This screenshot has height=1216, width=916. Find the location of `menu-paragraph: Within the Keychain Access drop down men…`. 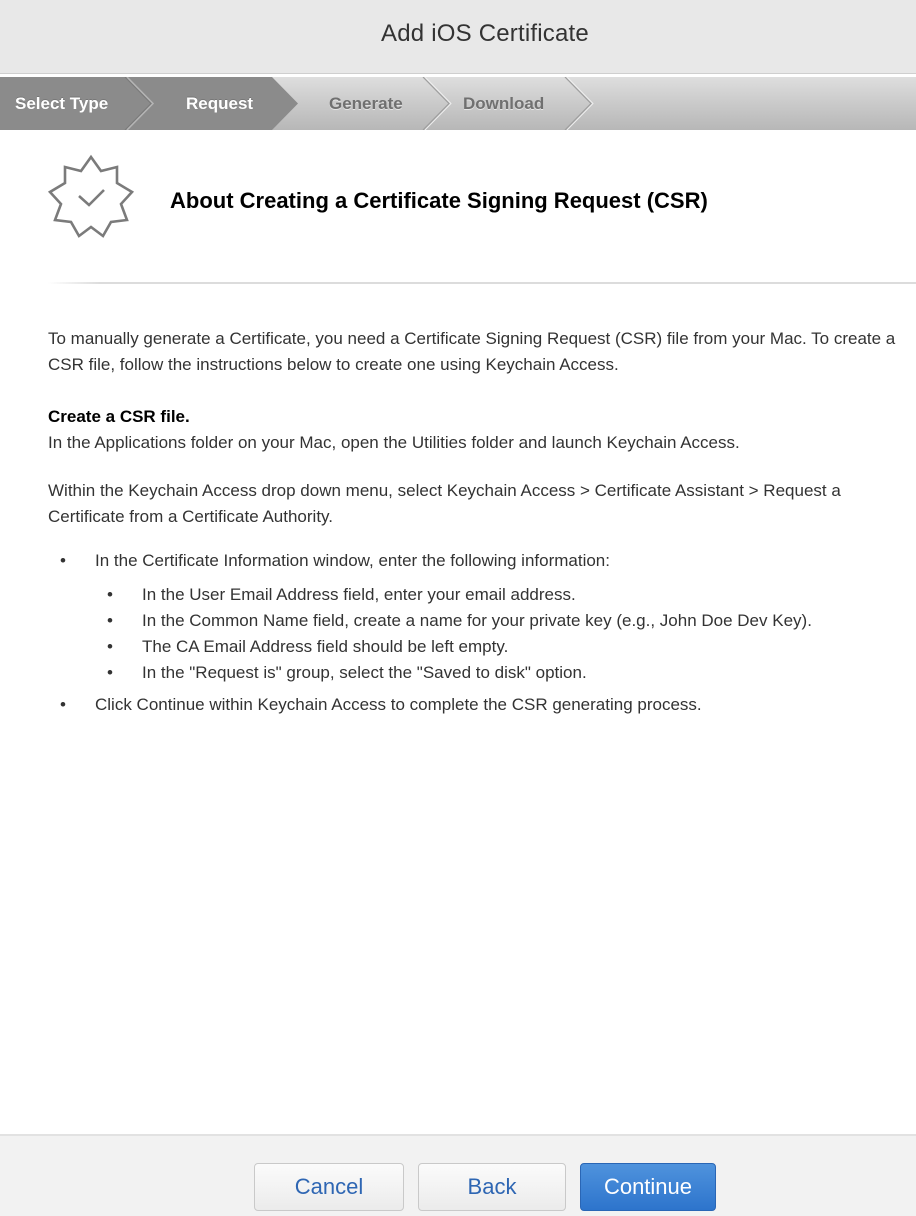

menu-paragraph: Within the Keychain Access drop down men… is located at coordinates (444, 503).